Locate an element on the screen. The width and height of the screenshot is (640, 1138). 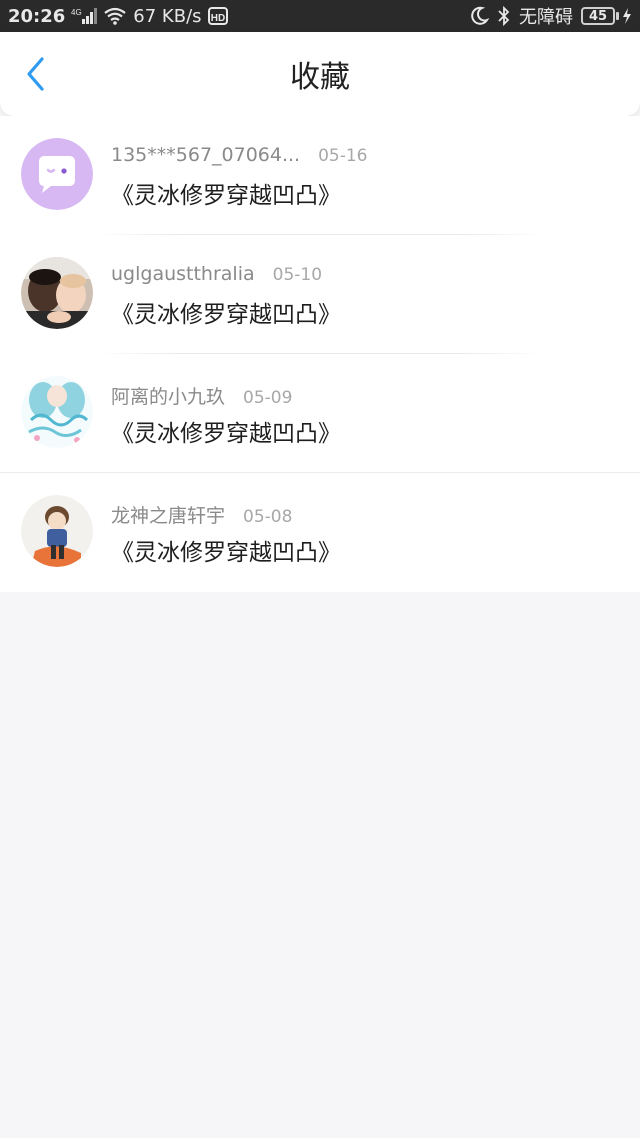
favorite-item: 阿离的小九玖 05-09 《灵冰修罗穿越凹凸》 is located at coordinates (320, 413).